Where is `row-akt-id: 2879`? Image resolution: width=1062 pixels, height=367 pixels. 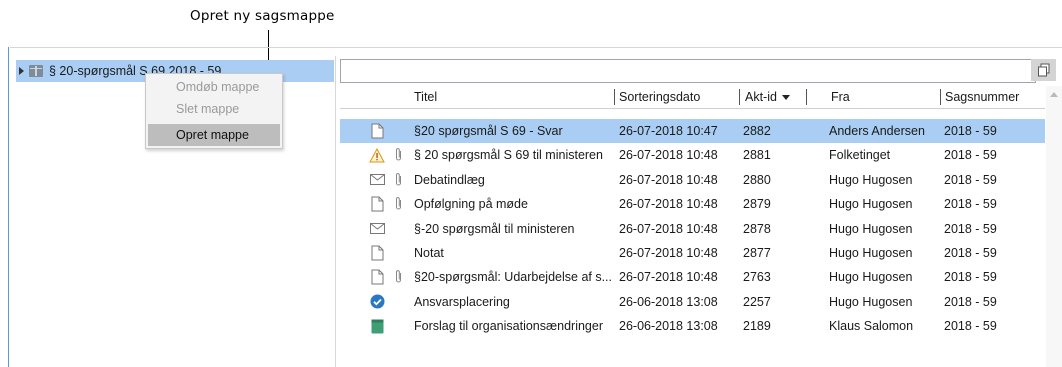
row-akt-id: 2879 is located at coordinates (757, 204).